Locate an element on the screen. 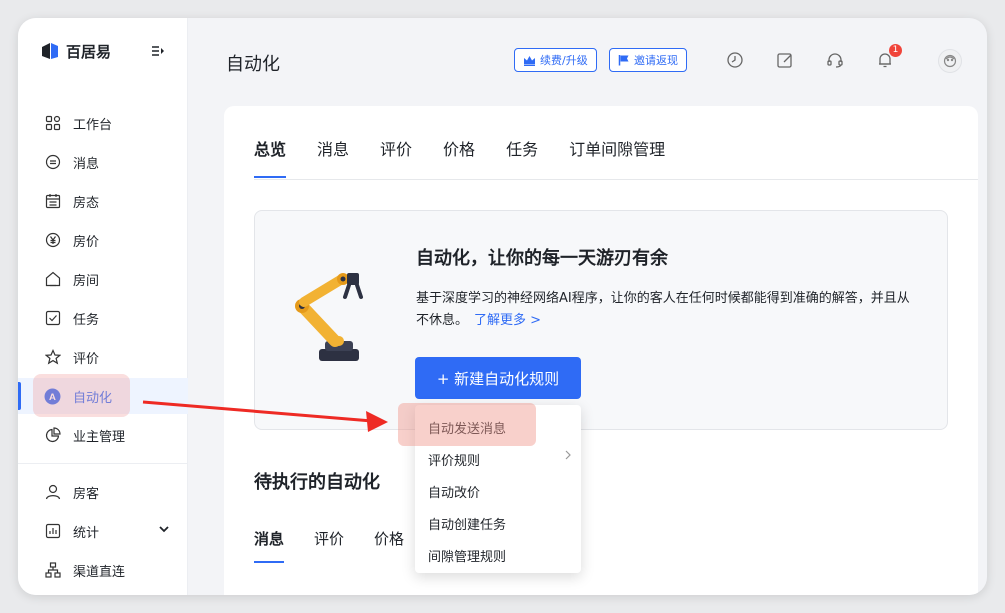 The height and width of the screenshot is (613, 1005). pending-automation-title: 待执行的自动化 is located at coordinates (317, 482).